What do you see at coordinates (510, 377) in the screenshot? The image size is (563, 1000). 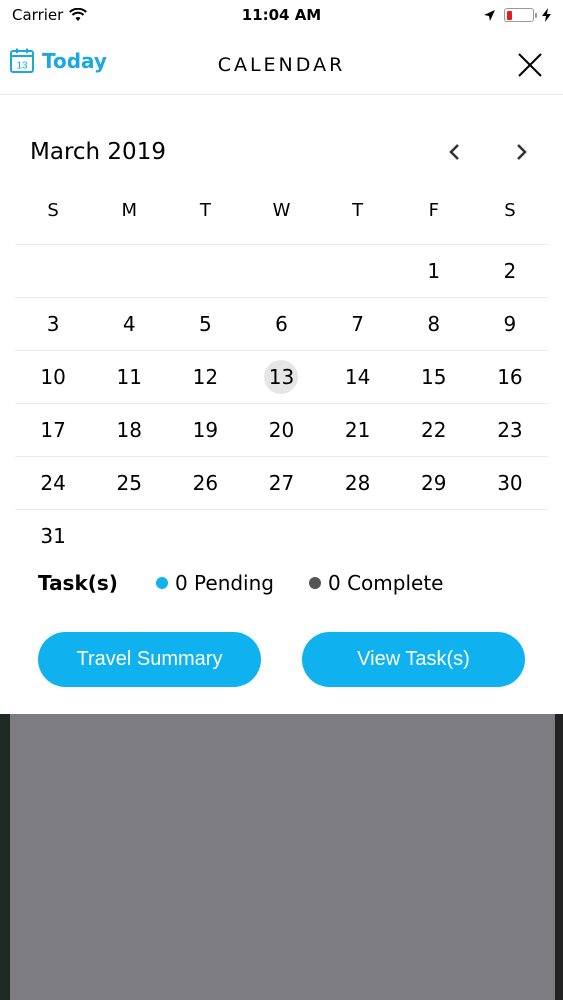 I see `day-cell: 16` at bounding box center [510, 377].